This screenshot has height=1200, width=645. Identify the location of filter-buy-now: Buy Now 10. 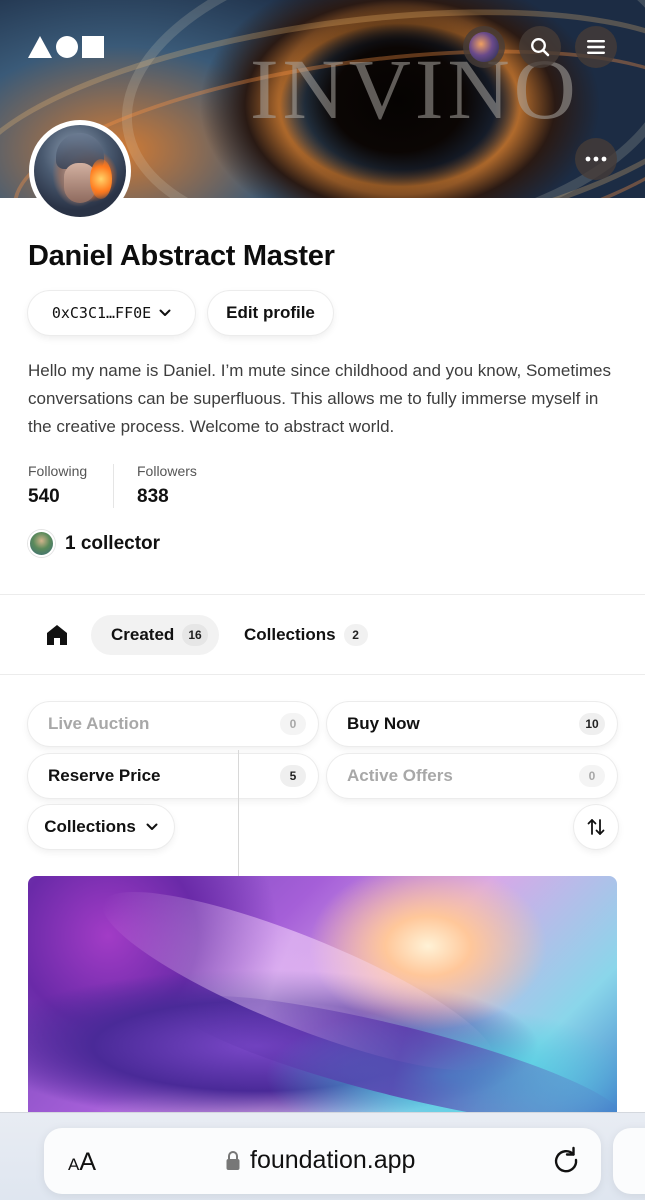
(472, 724).